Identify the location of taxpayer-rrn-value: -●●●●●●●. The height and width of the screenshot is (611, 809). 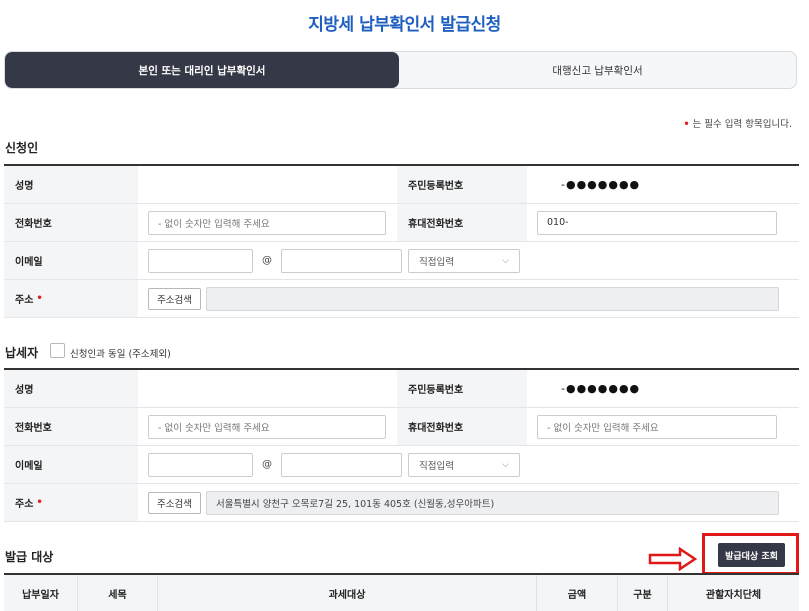
(601, 388).